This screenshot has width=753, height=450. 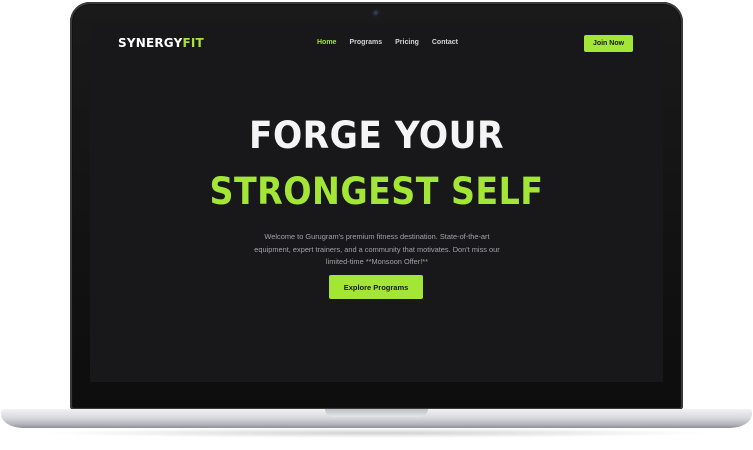 What do you see at coordinates (407, 42) in the screenshot?
I see `nav-pricing-link: Pricing` at bounding box center [407, 42].